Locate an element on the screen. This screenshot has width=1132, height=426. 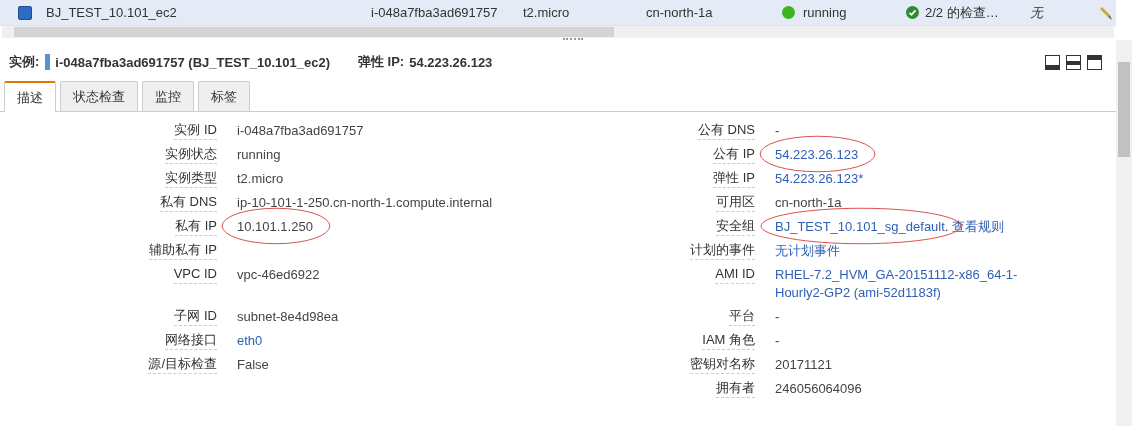
field-value: False is located at coordinates (253, 365).